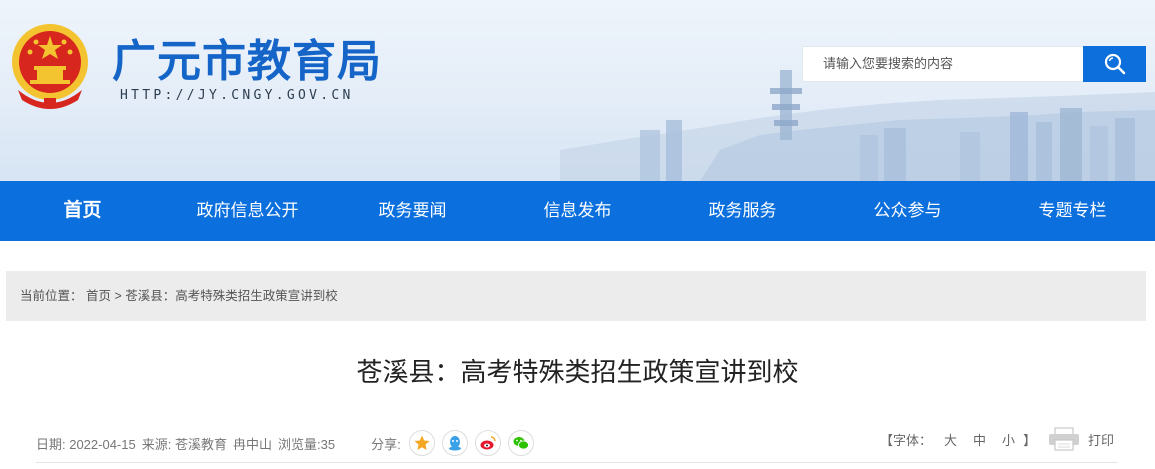  What do you see at coordinates (1008, 439) in the screenshot?
I see `font-size-small: 小` at bounding box center [1008, 439].